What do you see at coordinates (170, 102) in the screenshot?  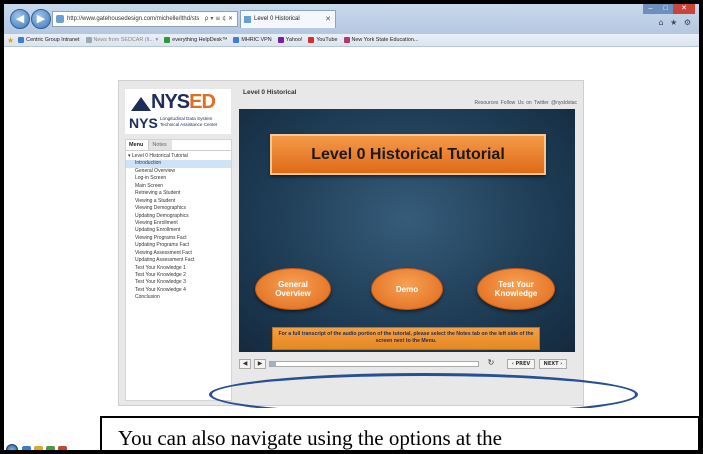 I see `logo-nys: NYS` at bounding box center [170, 102].